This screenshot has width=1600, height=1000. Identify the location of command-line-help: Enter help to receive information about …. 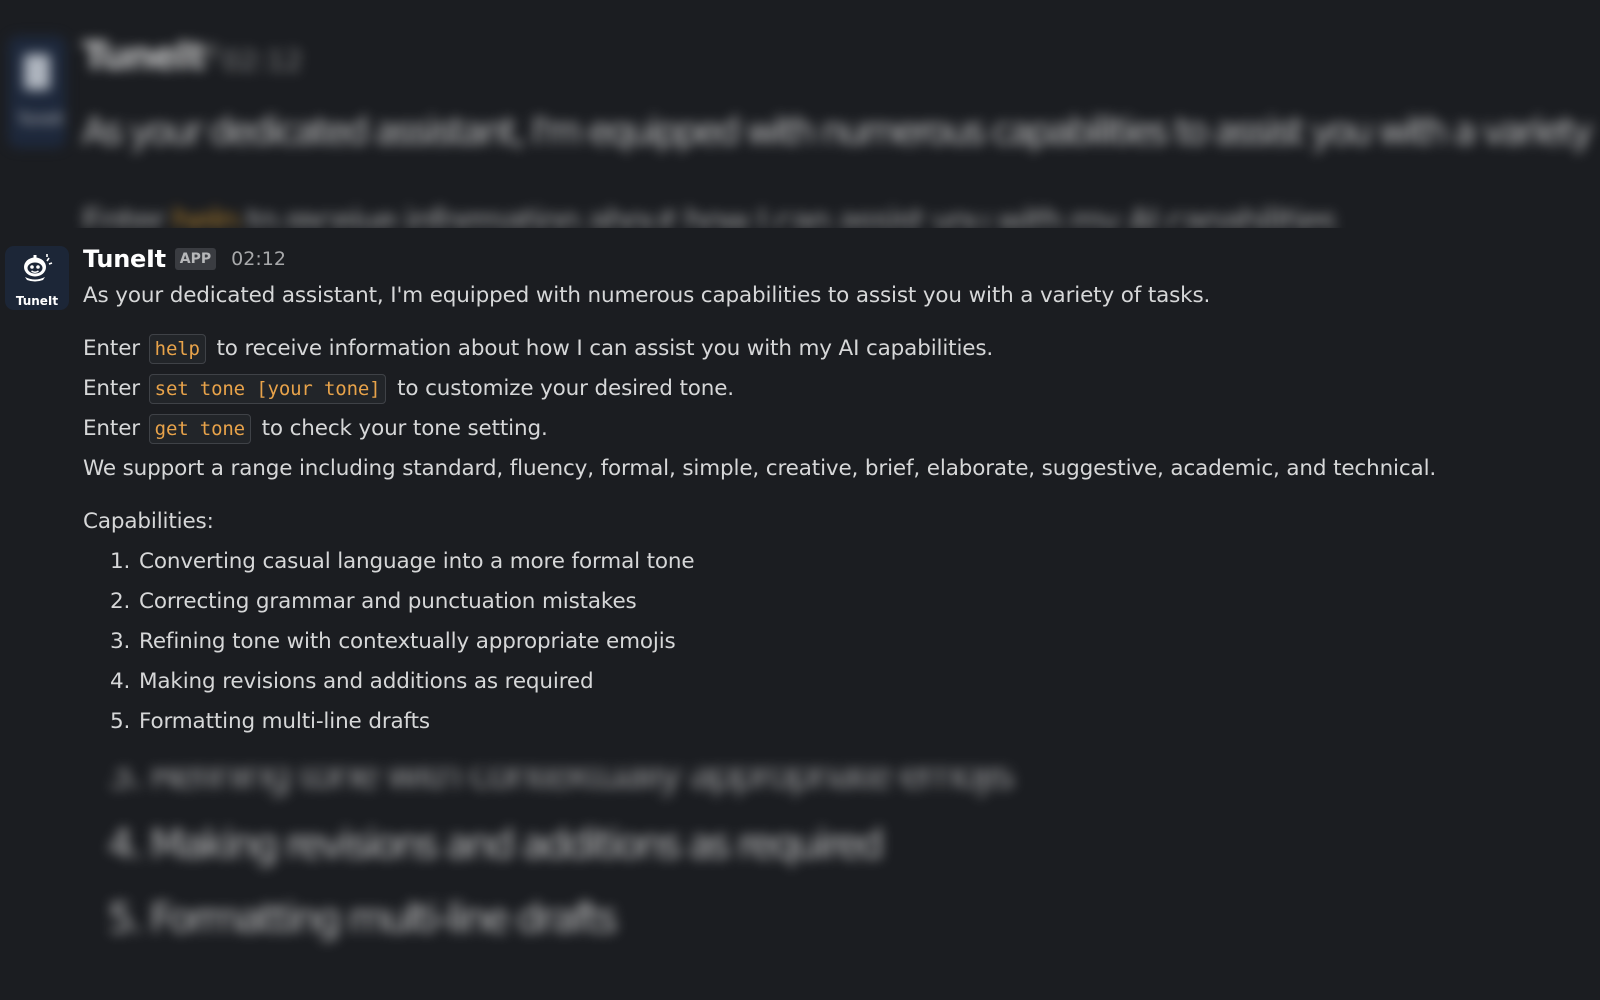
(838, 349).